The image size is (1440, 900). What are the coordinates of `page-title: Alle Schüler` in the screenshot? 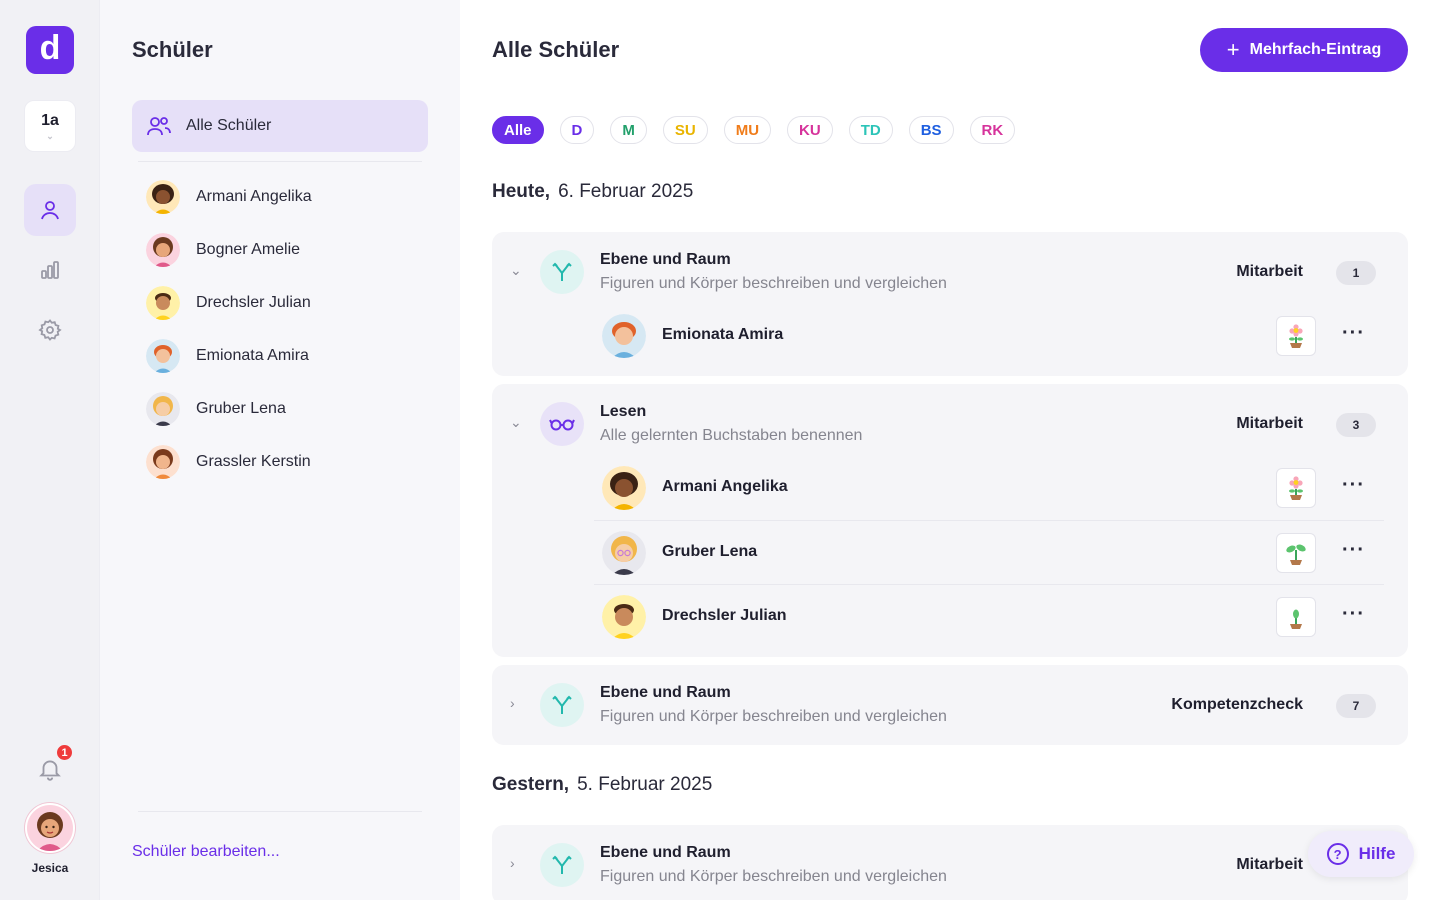 It's located at (556, 49).